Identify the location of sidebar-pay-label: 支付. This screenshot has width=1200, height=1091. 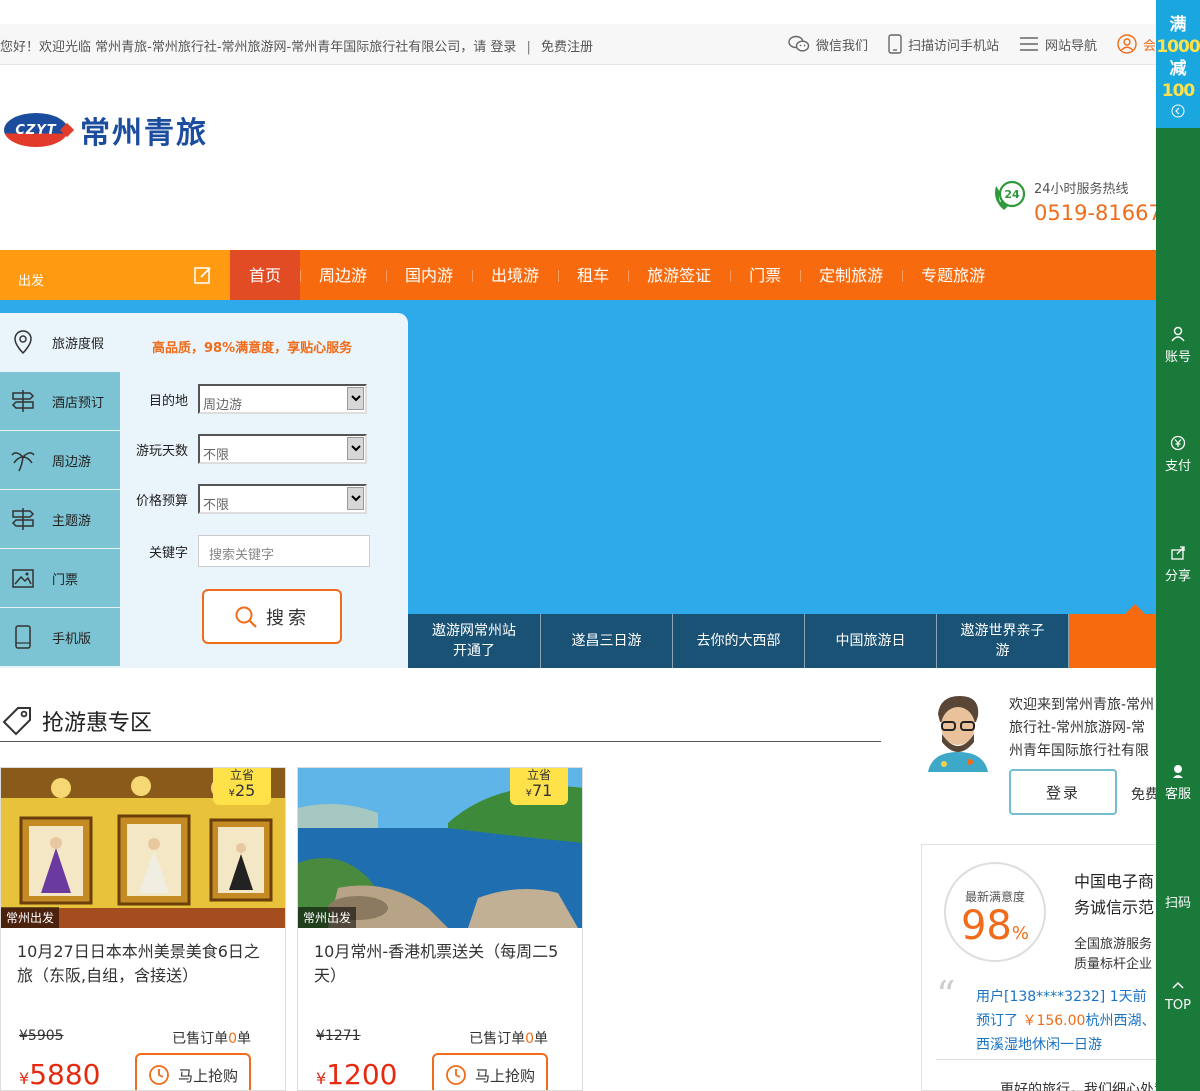
(1177, 466).